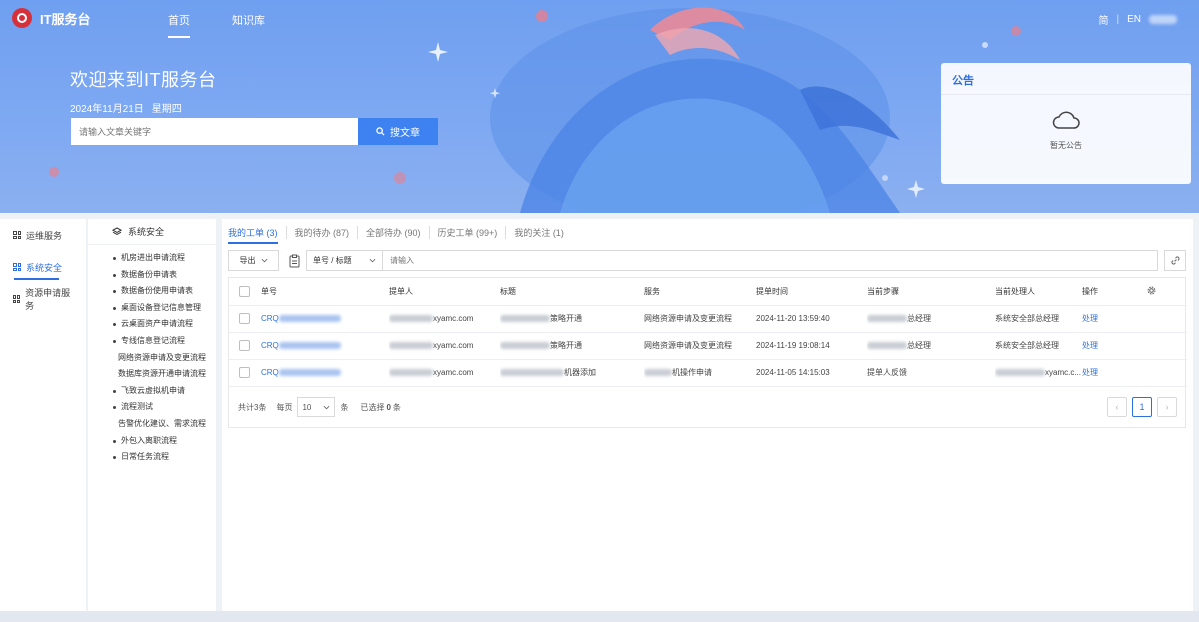 The height and width of the screenshot is (622, 1199). I want to click on col-current-handler: 当前处理人, so click(1038, 292).